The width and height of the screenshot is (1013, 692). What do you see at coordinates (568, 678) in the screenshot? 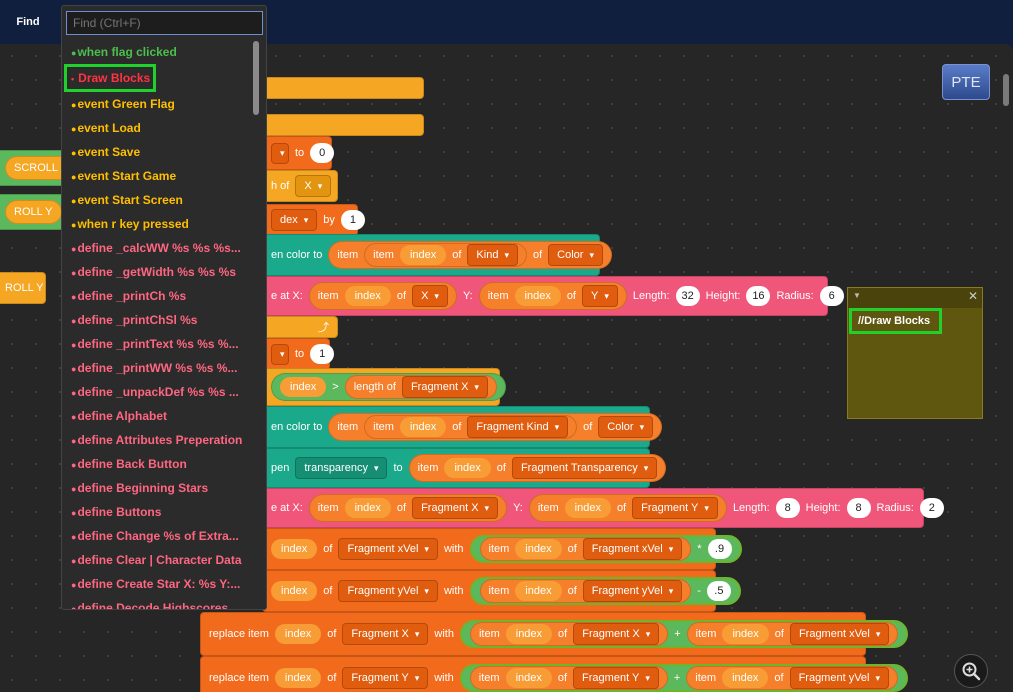
I see `item-reporter: item index of Fragment Y` at bounding box center [568, 678].